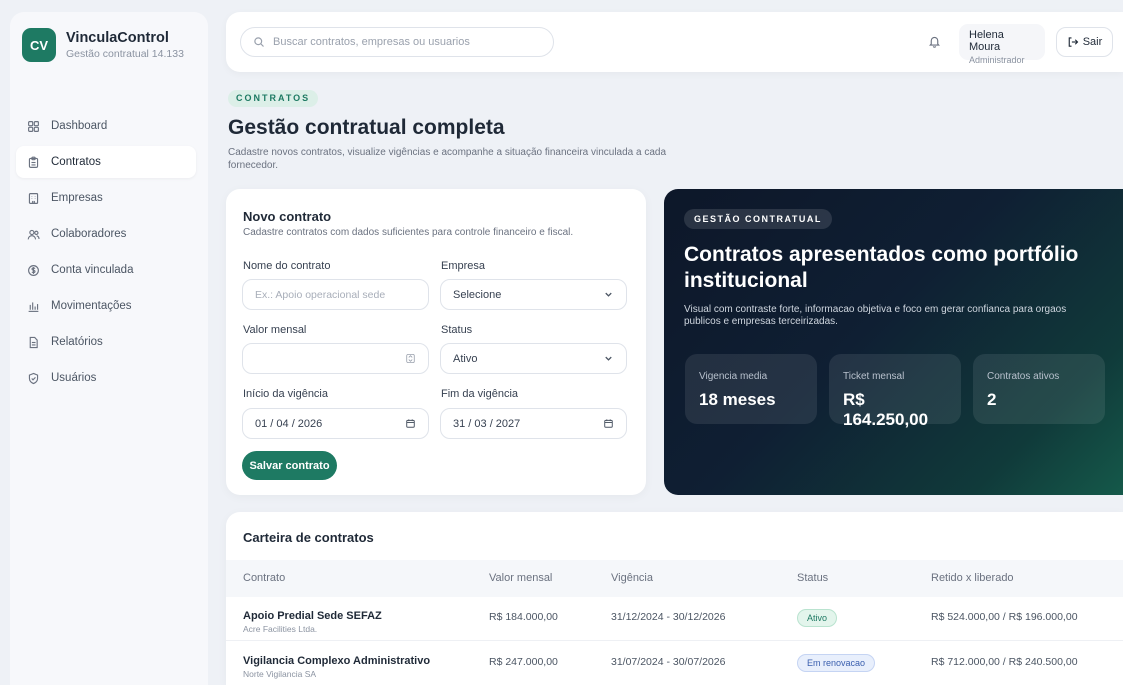  I want to click on period-cell: 31/07/2024 - 30/07/2026, so click(668, 662).